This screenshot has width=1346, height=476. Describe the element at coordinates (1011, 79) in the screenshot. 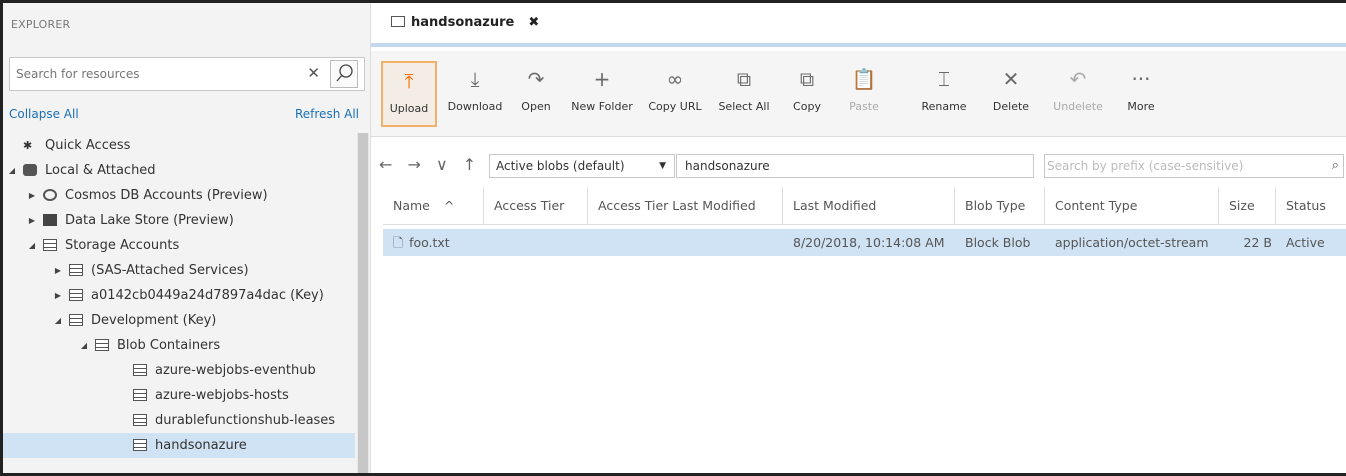

I see `delete-icon: ✕` at that location.